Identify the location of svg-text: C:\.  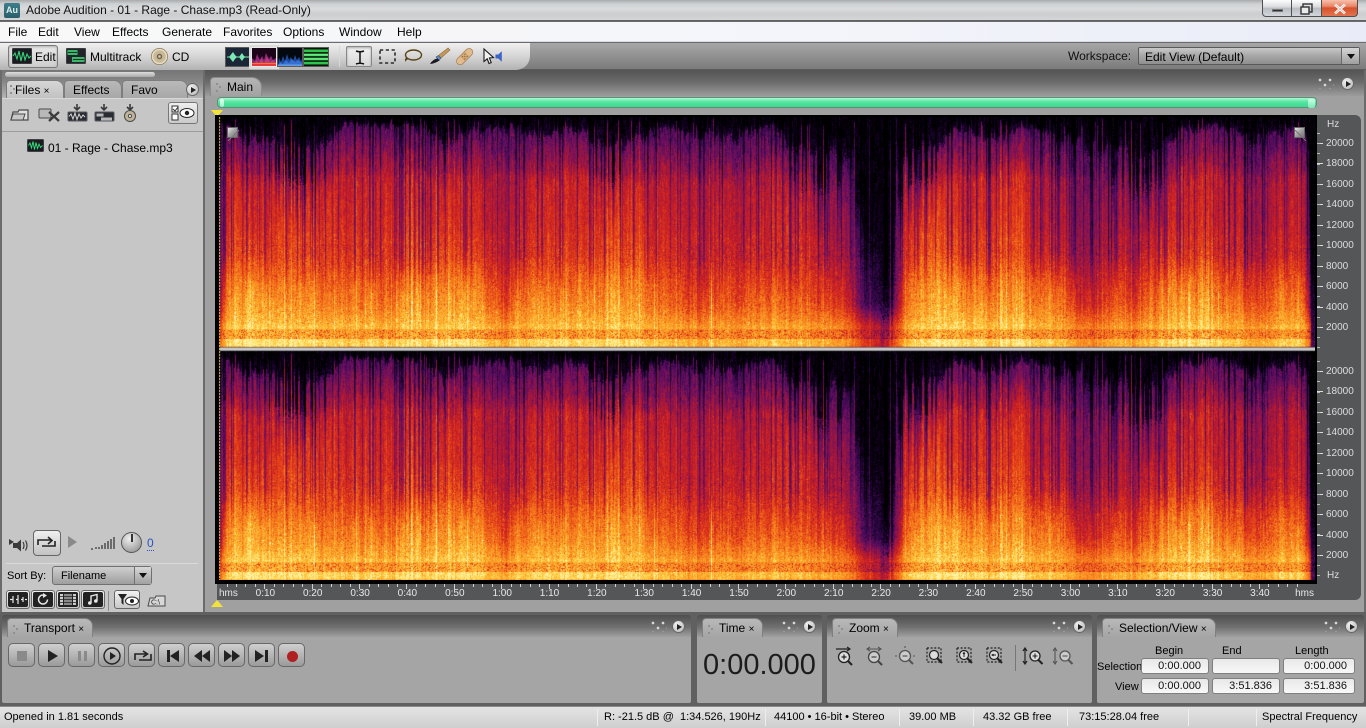
(155, 603).